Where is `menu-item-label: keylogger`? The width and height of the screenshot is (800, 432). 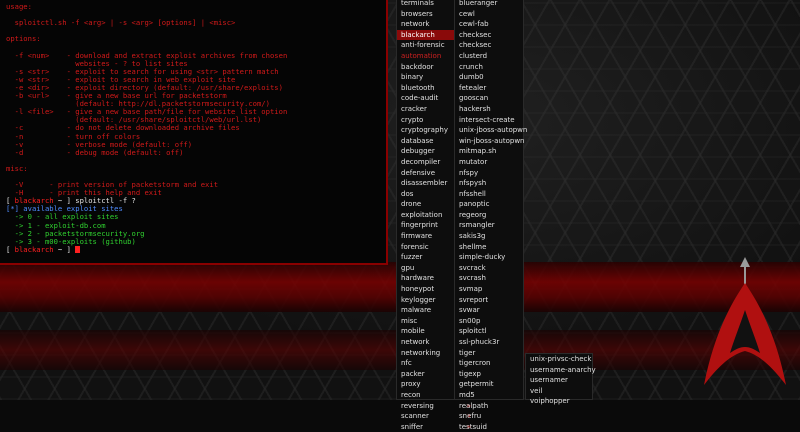 menu-item-label: keylogger is located at coordinates (418, 299).